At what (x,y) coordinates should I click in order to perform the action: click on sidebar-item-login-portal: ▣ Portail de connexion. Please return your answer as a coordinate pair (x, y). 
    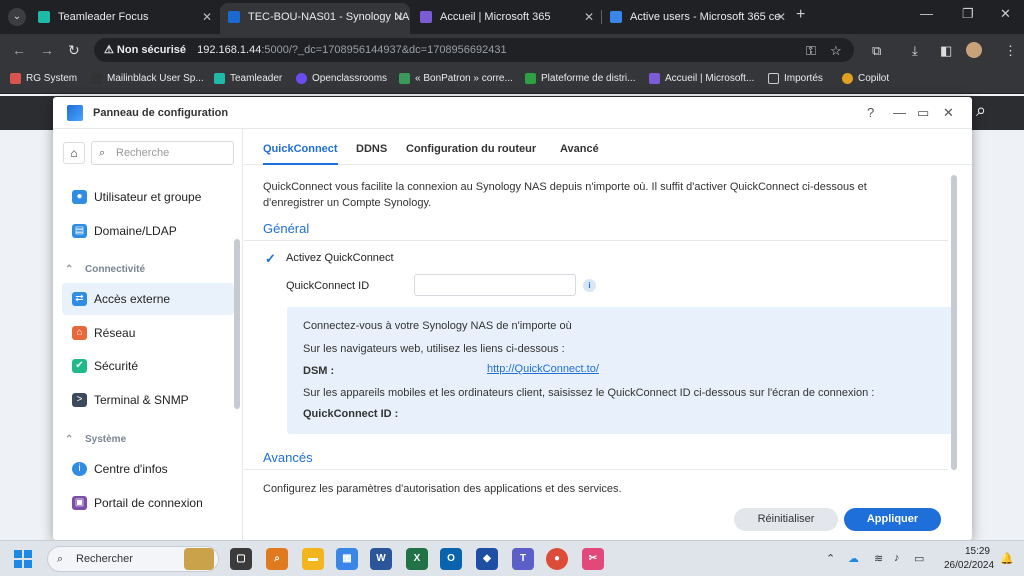
    Looking at the image, I should click on (148, 503).